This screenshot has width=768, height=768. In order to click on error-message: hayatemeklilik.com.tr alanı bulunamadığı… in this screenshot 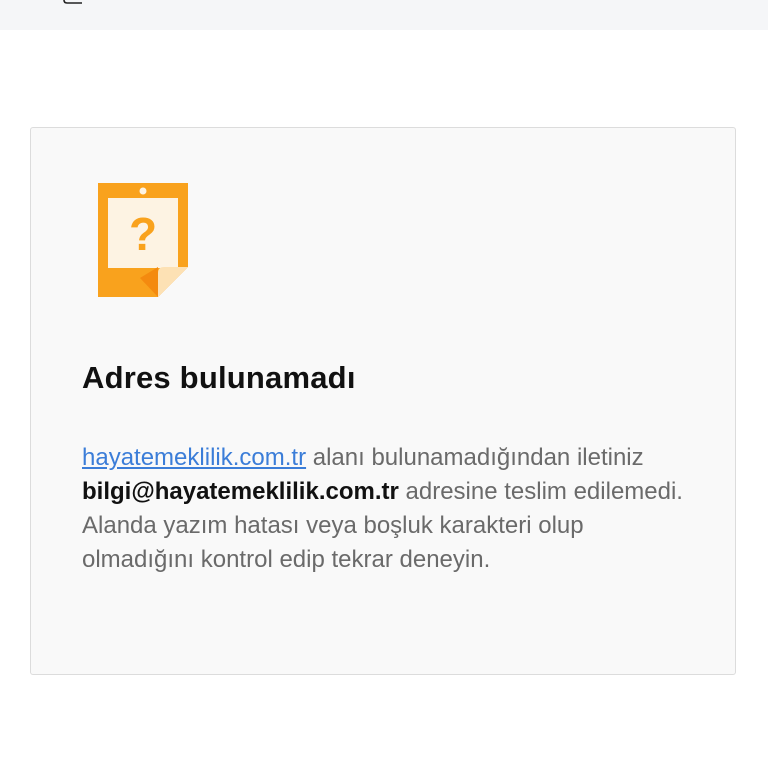, I will do `click(387, 509)`.